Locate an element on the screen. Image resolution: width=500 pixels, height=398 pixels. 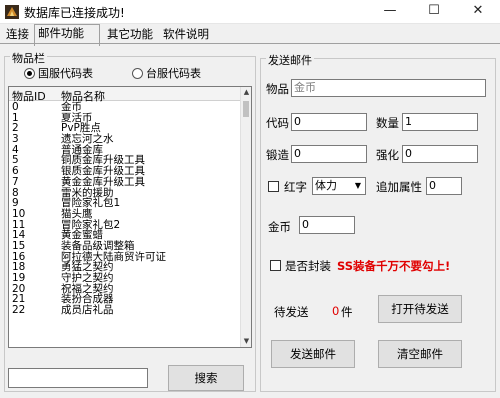
item-name: 黄金金库升级工具 is located at coordinates (103, 181).